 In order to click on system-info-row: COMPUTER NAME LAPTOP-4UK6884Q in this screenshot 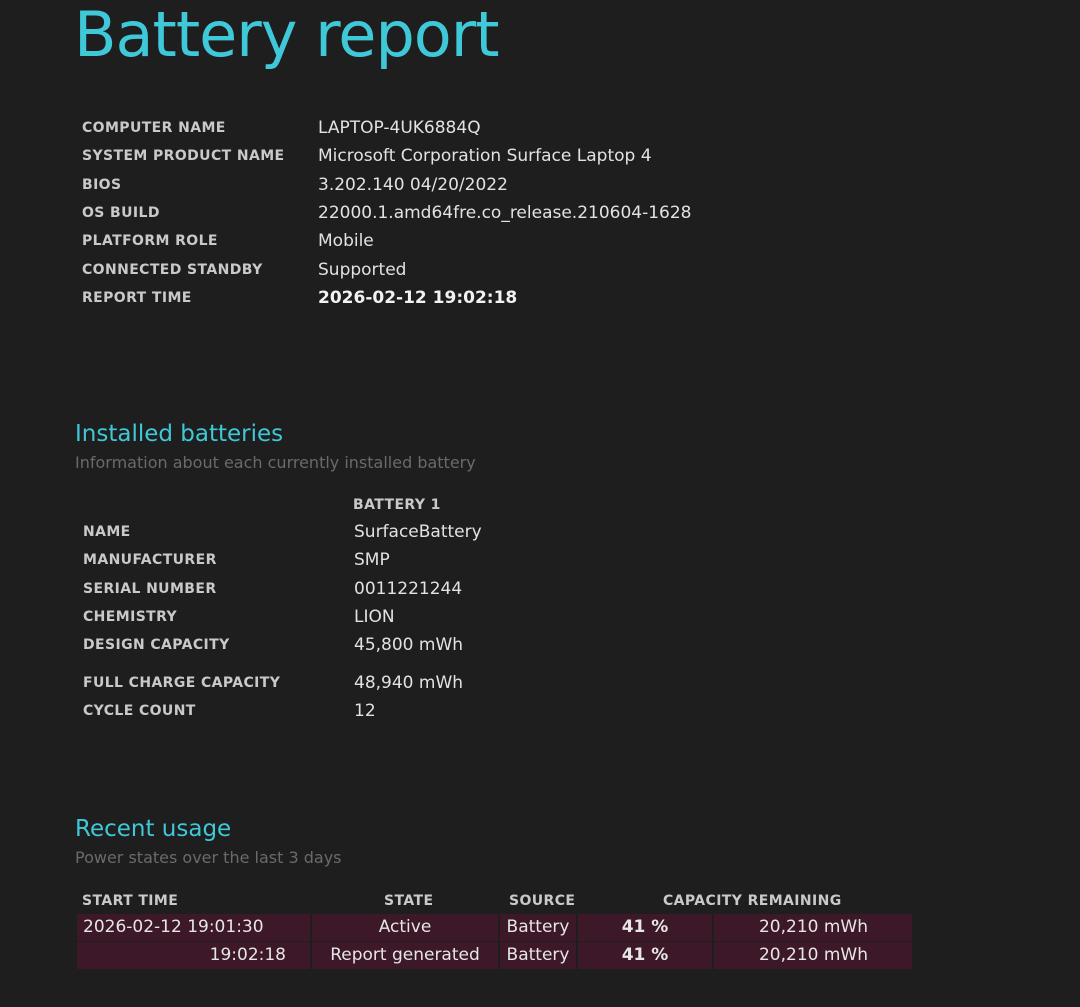, I will do `click(387, 128)`.